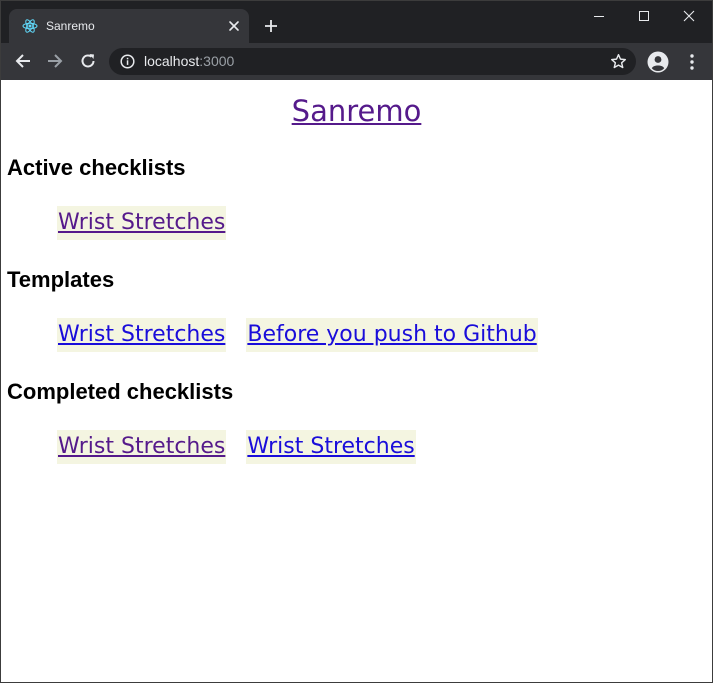 The width and height of the screenshot is (713, 683). I want to click on info-icon, so click(127, 61).